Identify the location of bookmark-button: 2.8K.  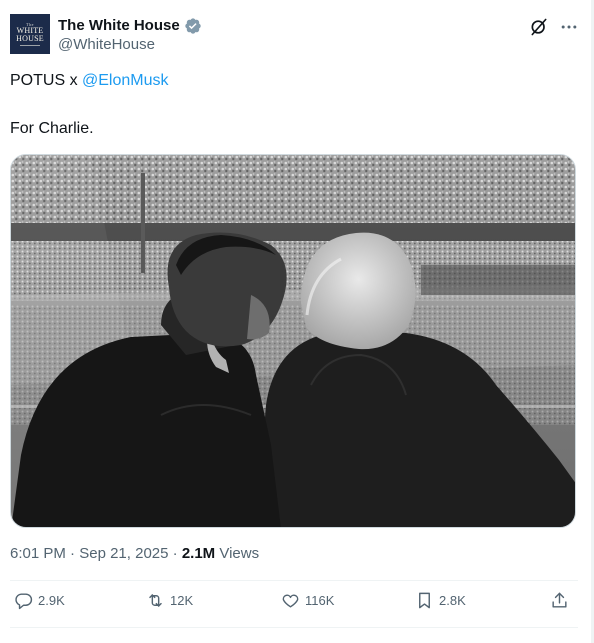
(440, 600).